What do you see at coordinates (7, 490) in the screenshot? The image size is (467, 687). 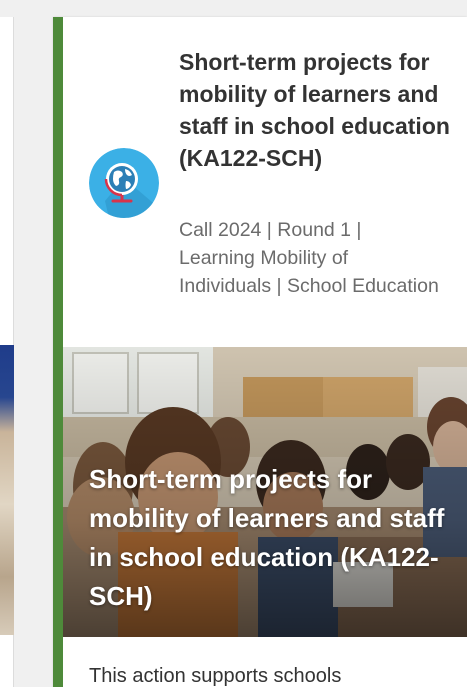 I see `previous-card-image` at bounding box center [7, 490].